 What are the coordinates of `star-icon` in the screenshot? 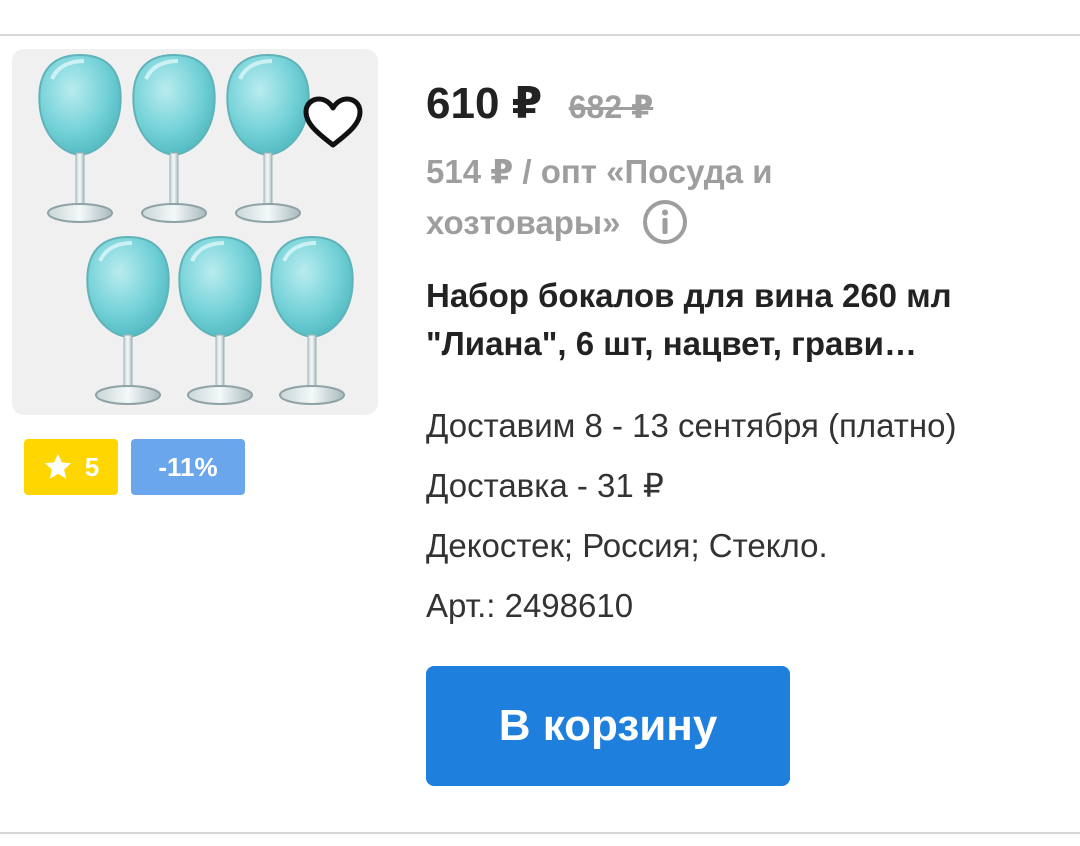 It's located at (57, 466).